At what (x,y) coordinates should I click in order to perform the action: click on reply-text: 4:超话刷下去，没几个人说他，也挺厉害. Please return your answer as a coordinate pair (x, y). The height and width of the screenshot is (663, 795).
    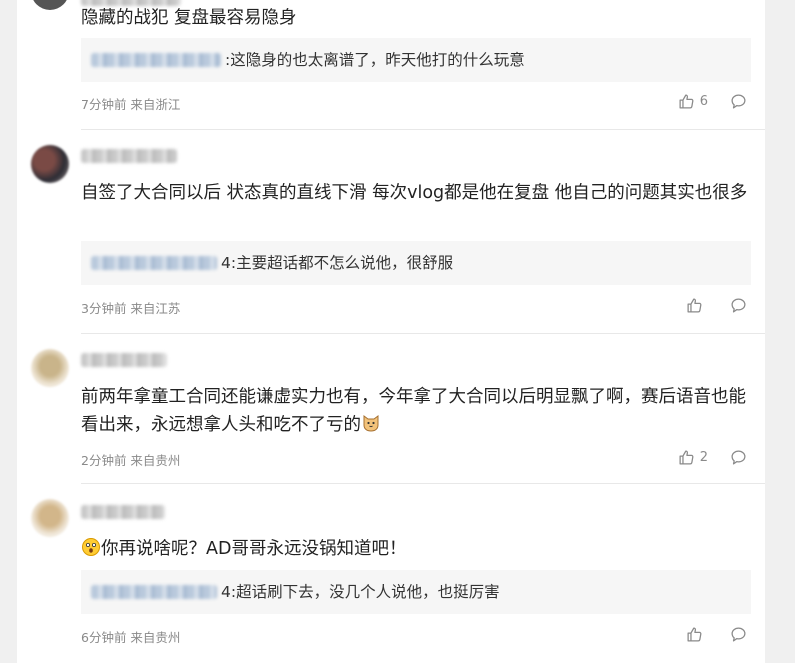
    Looking at the image, I should click on (360, 592).